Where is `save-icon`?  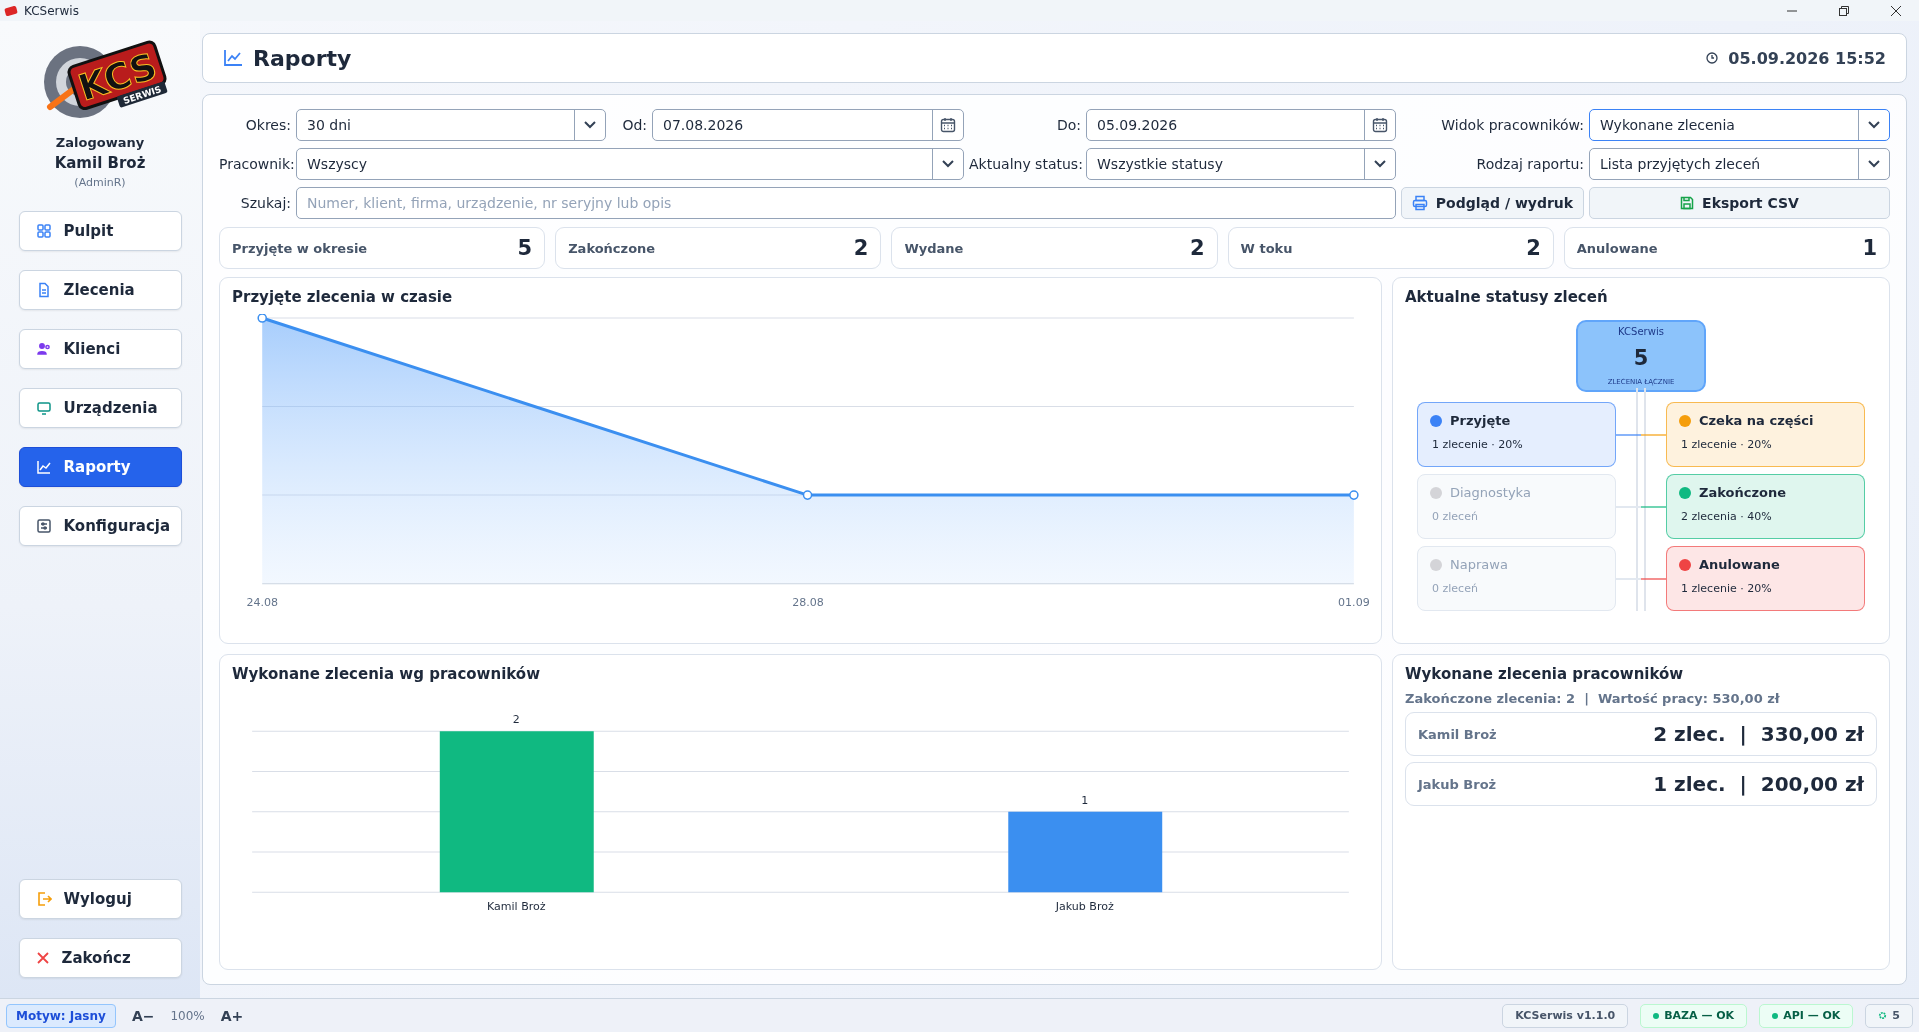 save-icon is located at coordinates (1687, 203).